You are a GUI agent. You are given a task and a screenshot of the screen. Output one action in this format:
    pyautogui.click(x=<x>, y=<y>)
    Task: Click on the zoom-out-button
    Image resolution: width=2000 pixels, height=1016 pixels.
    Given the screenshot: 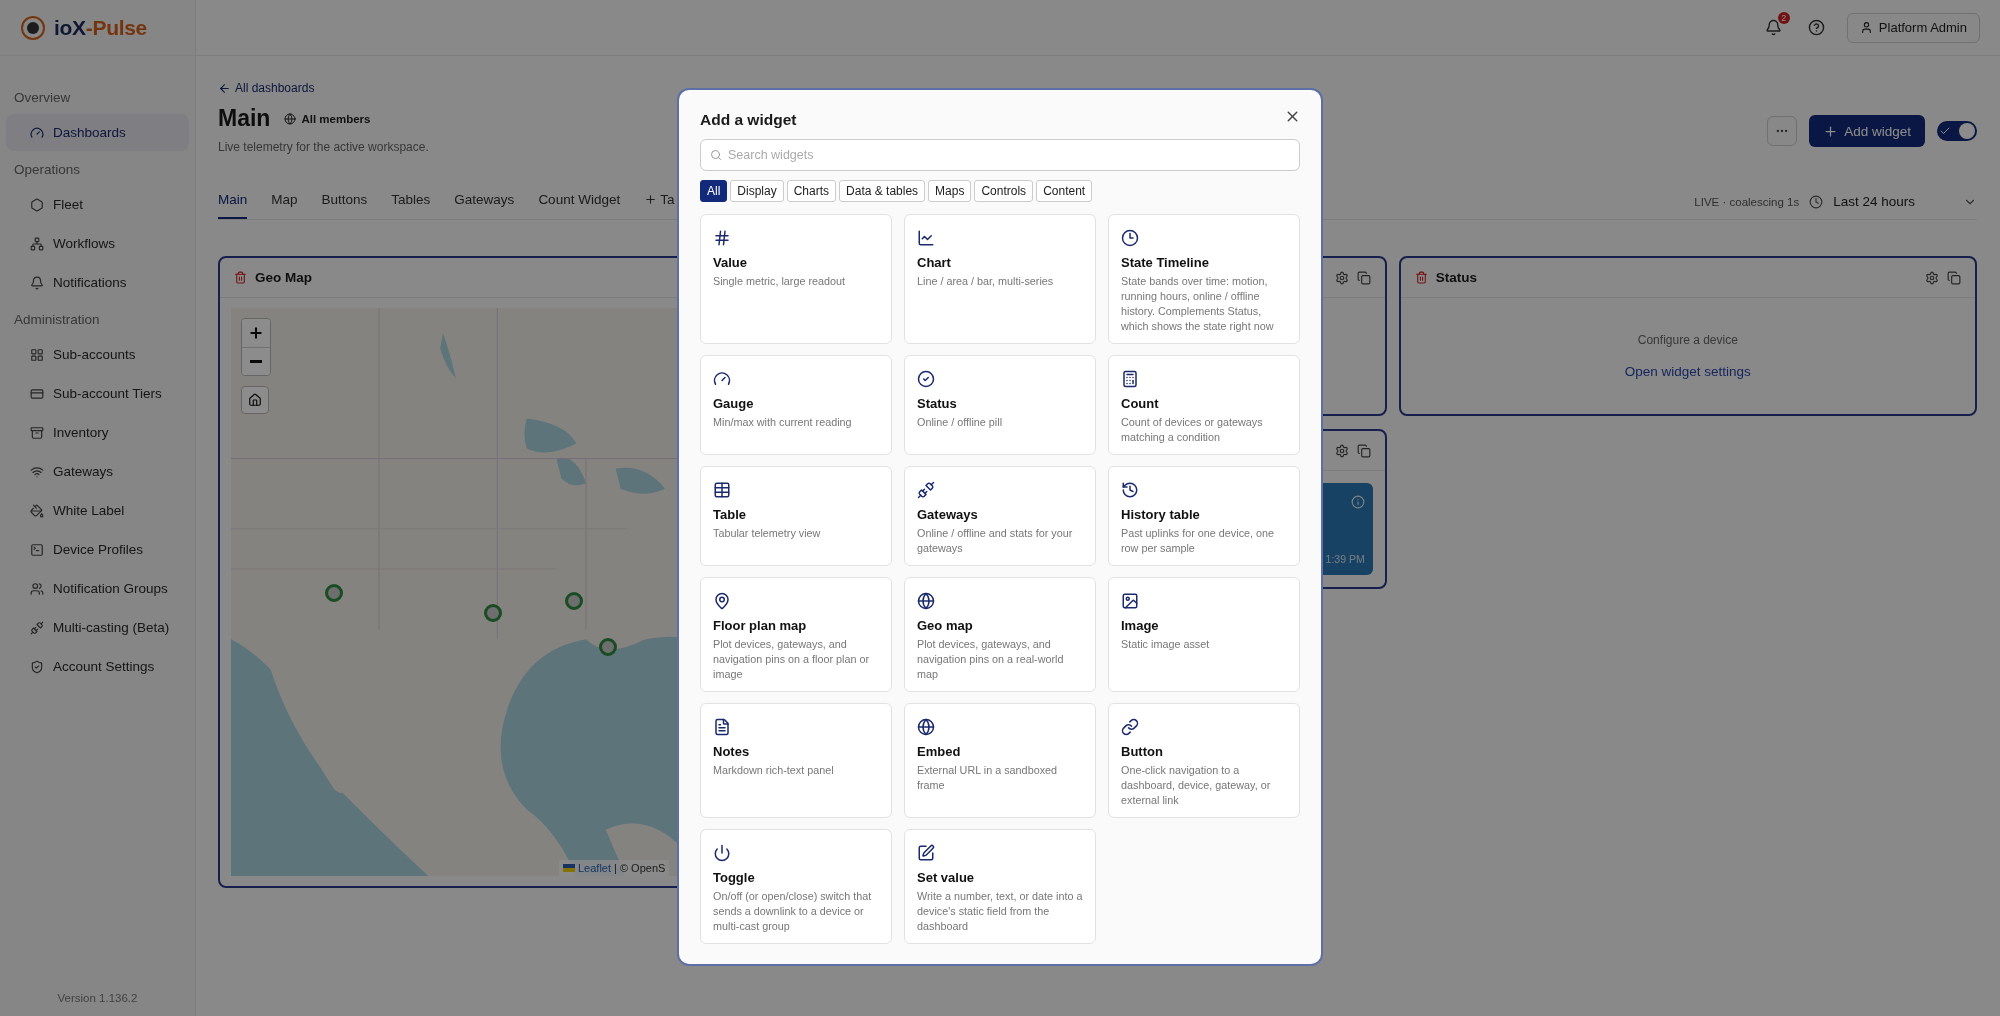 What is the action you would take?
    pyautogui.click(x=256, y=361)
    